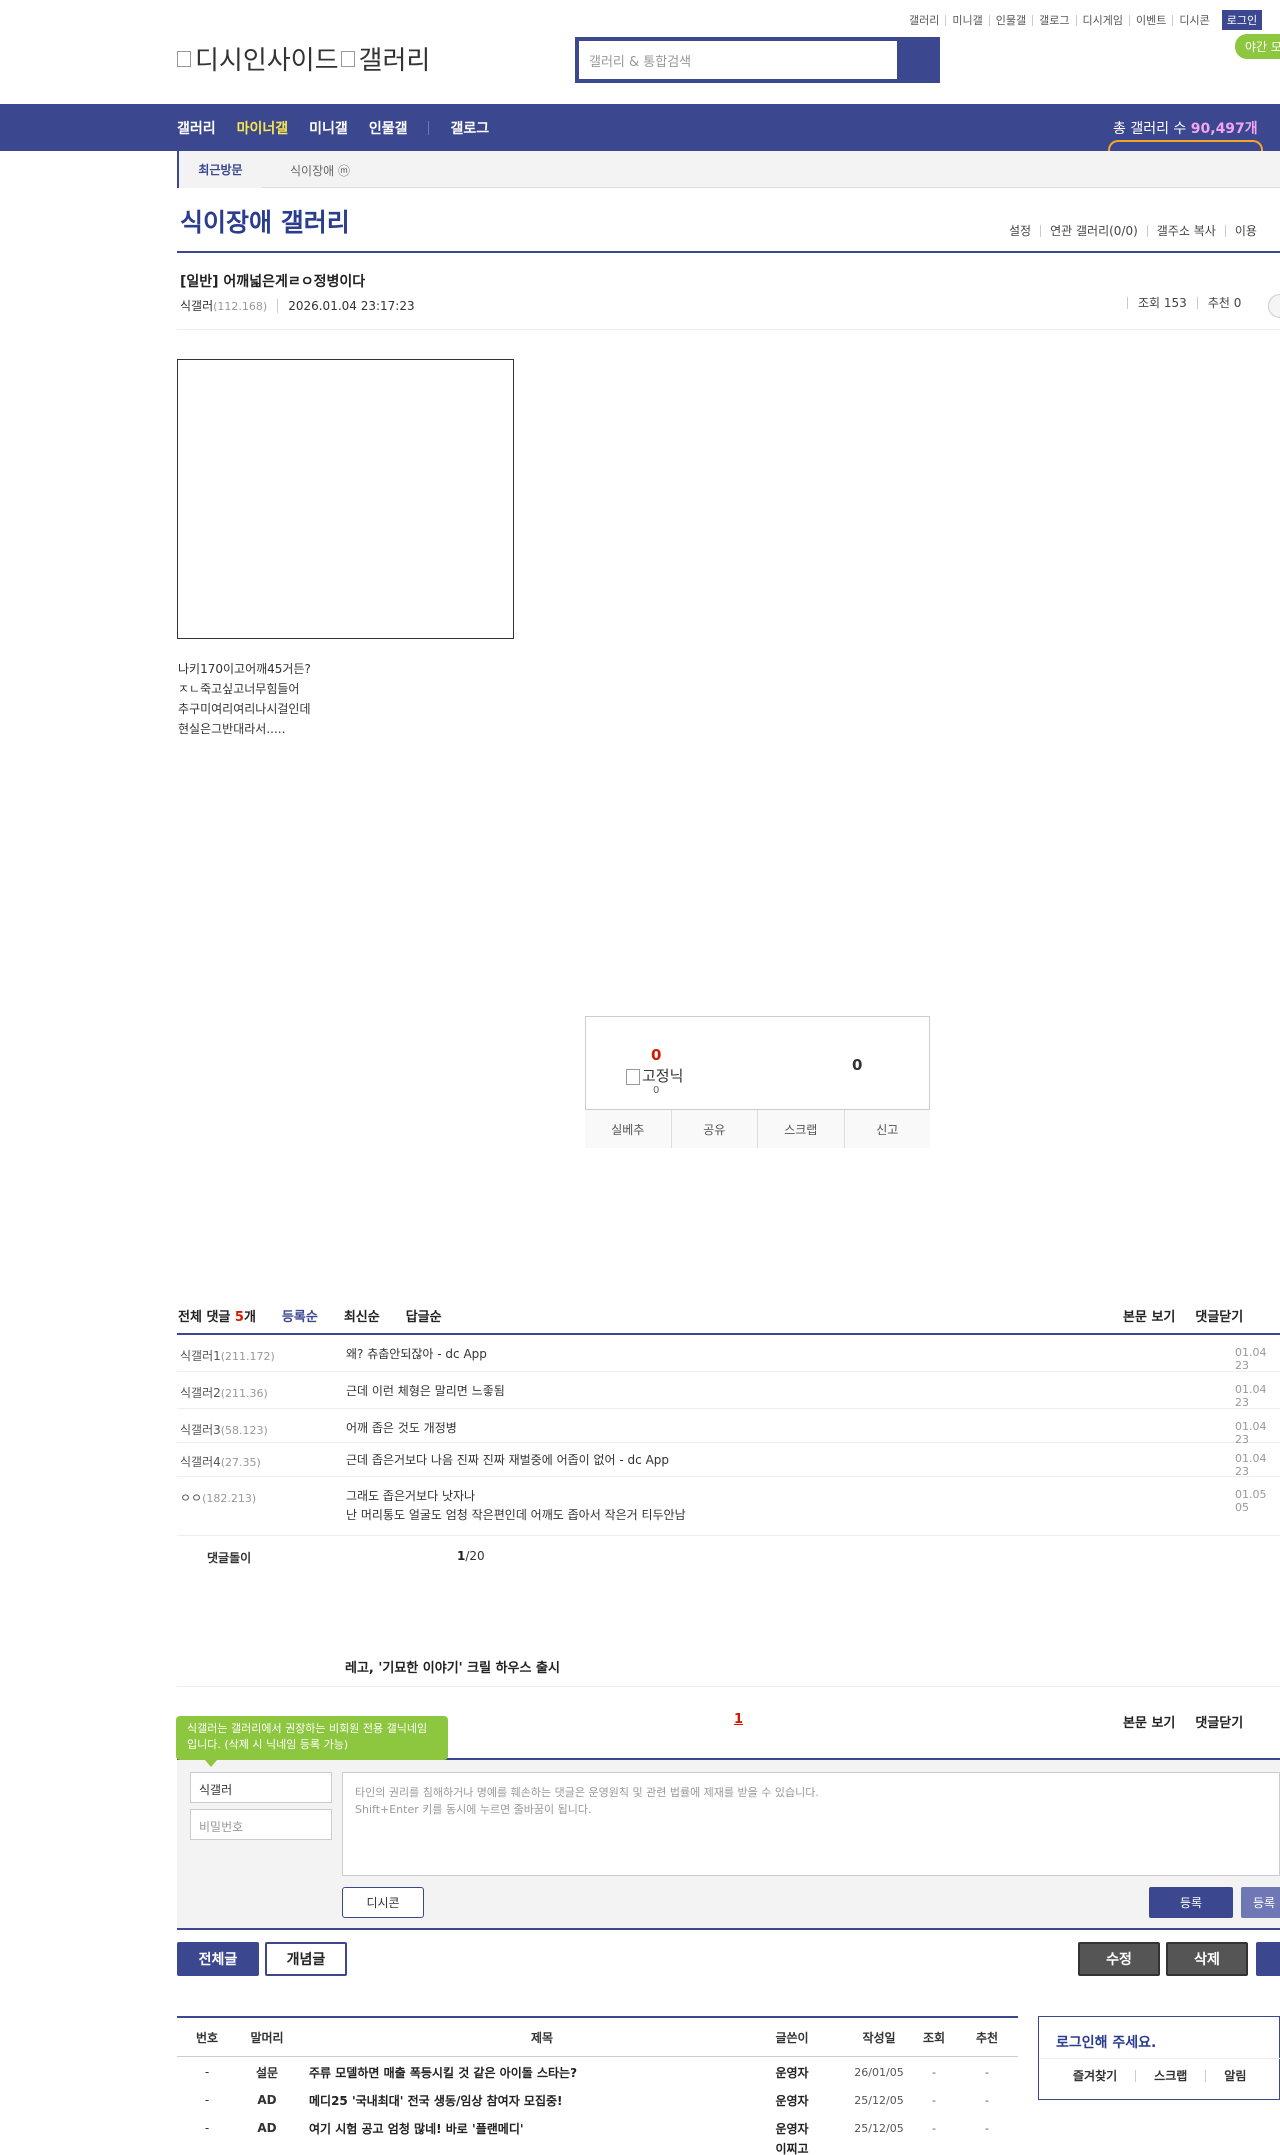 The width and height of the screenshot is (1280, 2155). Describe the element at coordinates (1242, 20) in the screenshot. I see `login-button: 로그인` at that location.